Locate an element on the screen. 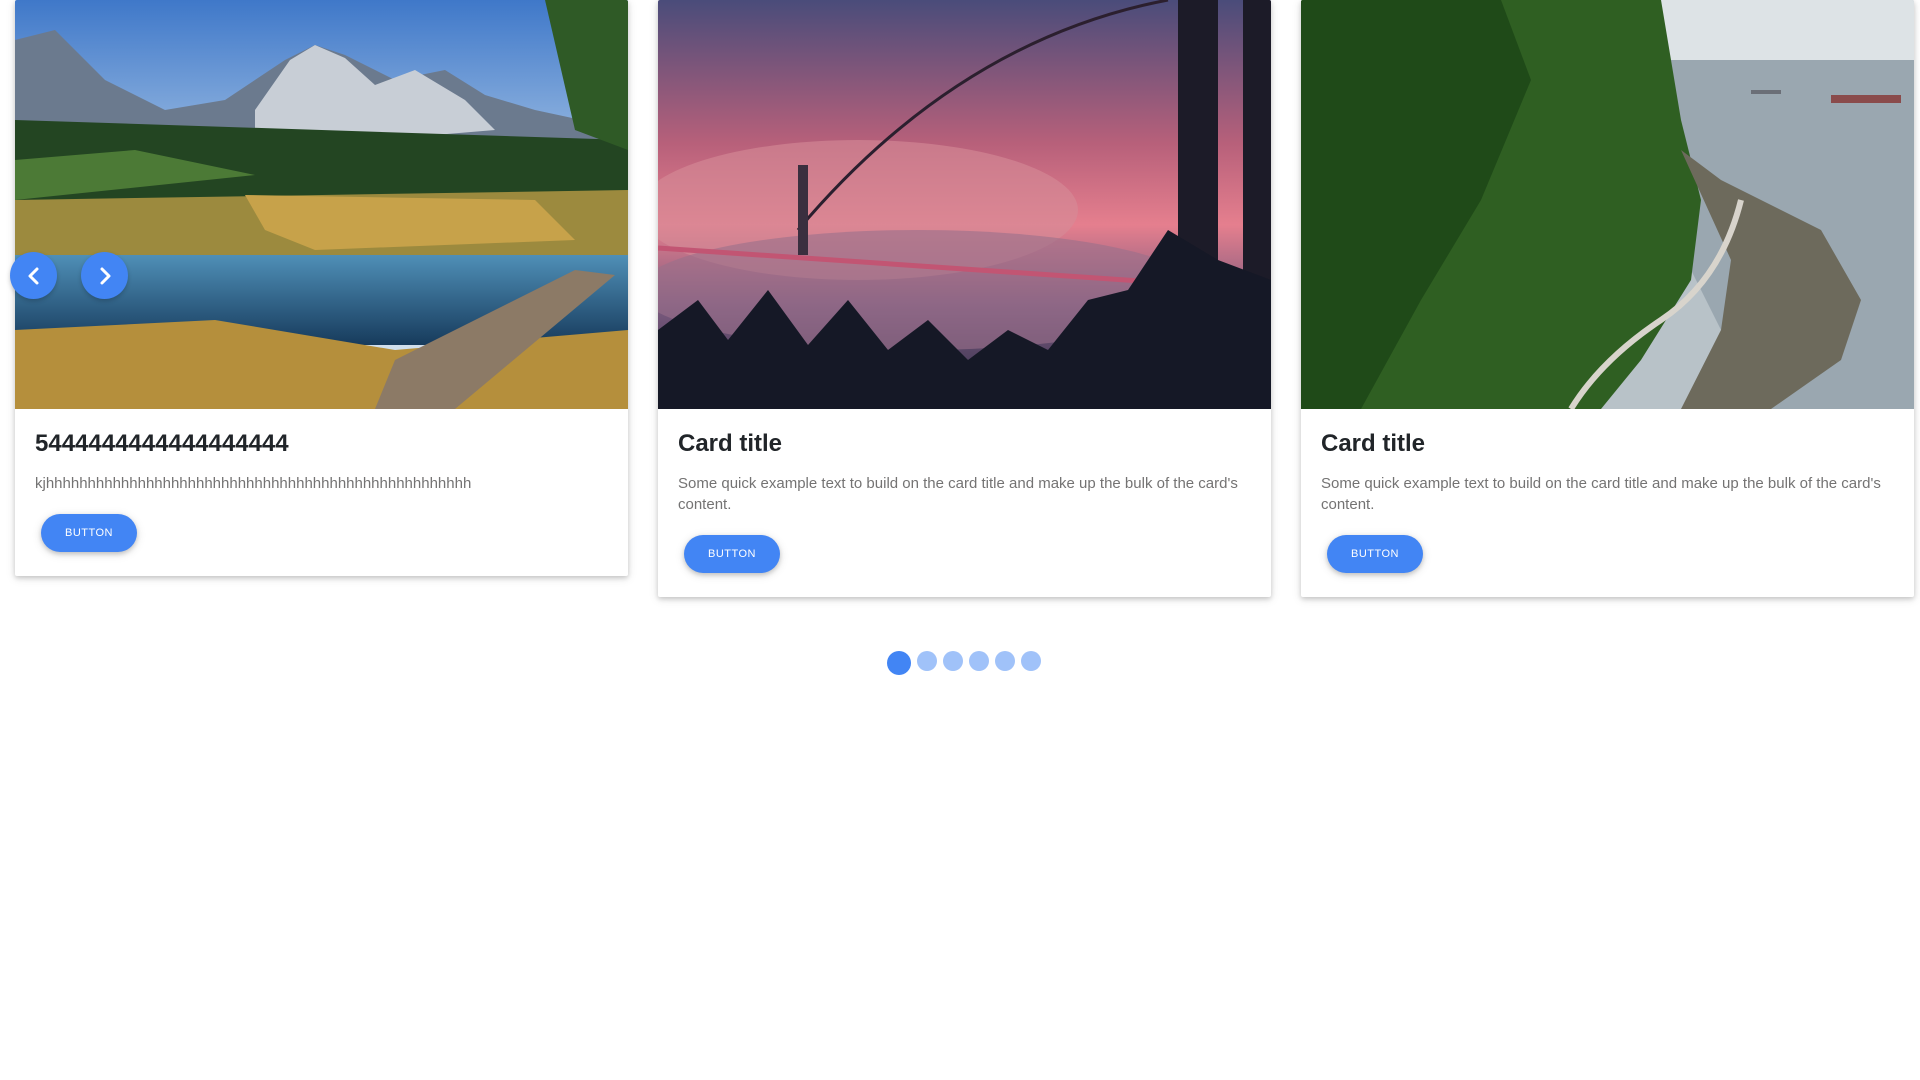 The image size is (1920, 1080). chevron-right-icon is located at coordinates (105, 275).